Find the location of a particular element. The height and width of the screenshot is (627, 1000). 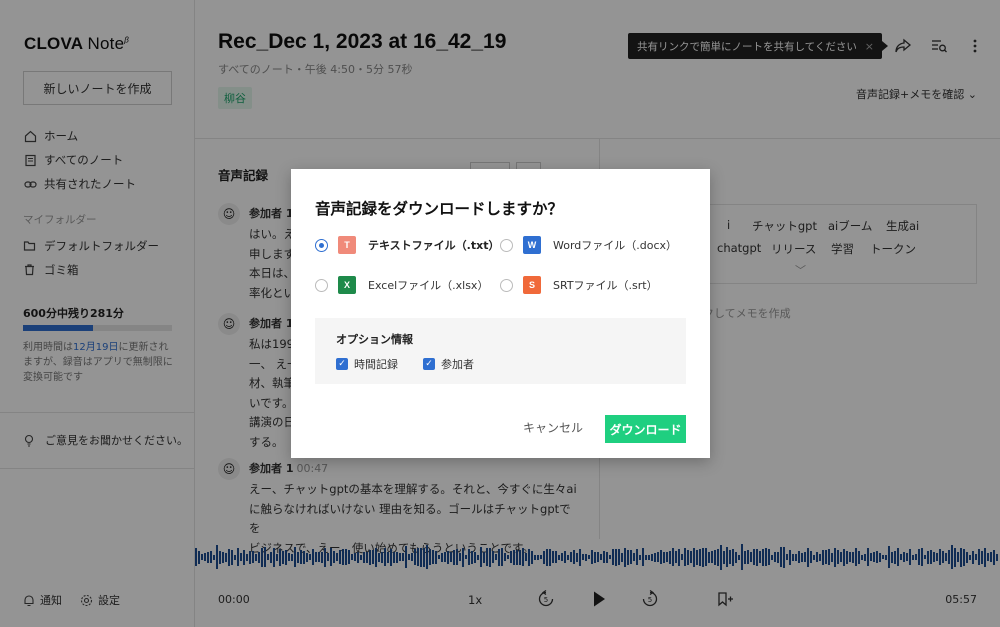

format-label: テキストファイル（.txt） is located at coordinates (433, 245).